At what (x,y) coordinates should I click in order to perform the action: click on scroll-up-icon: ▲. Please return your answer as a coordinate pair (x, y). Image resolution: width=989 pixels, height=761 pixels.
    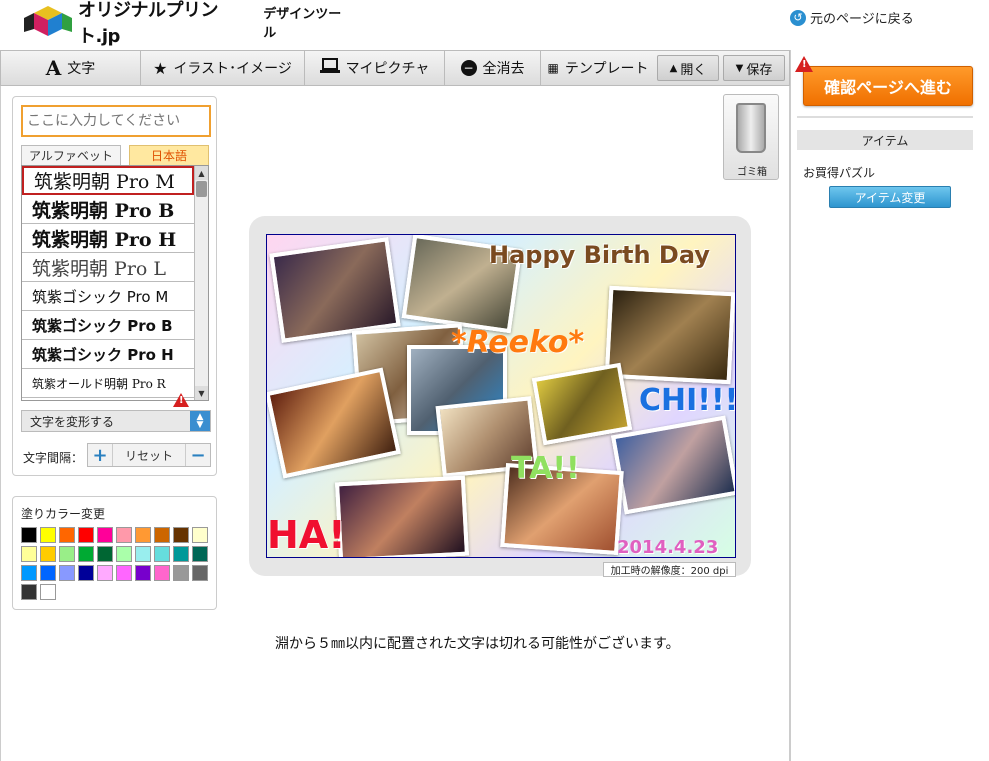
    Looking at the image, I should click on (201, 173).